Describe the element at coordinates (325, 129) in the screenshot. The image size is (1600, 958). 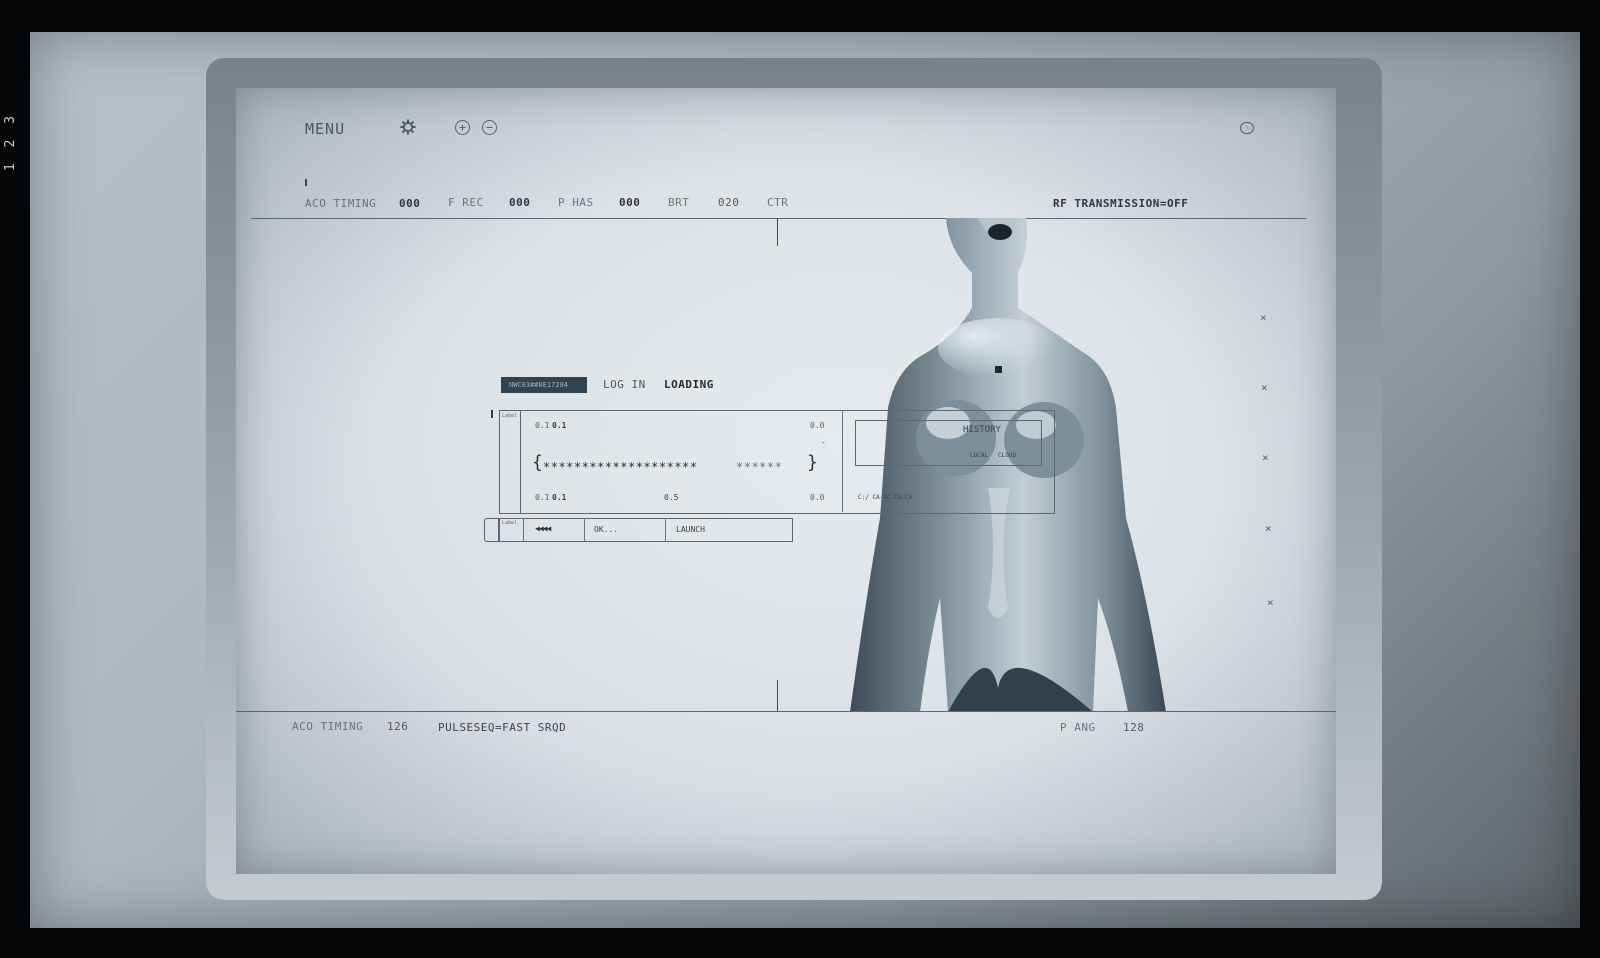
I see `menu-button: MENU` at that location.